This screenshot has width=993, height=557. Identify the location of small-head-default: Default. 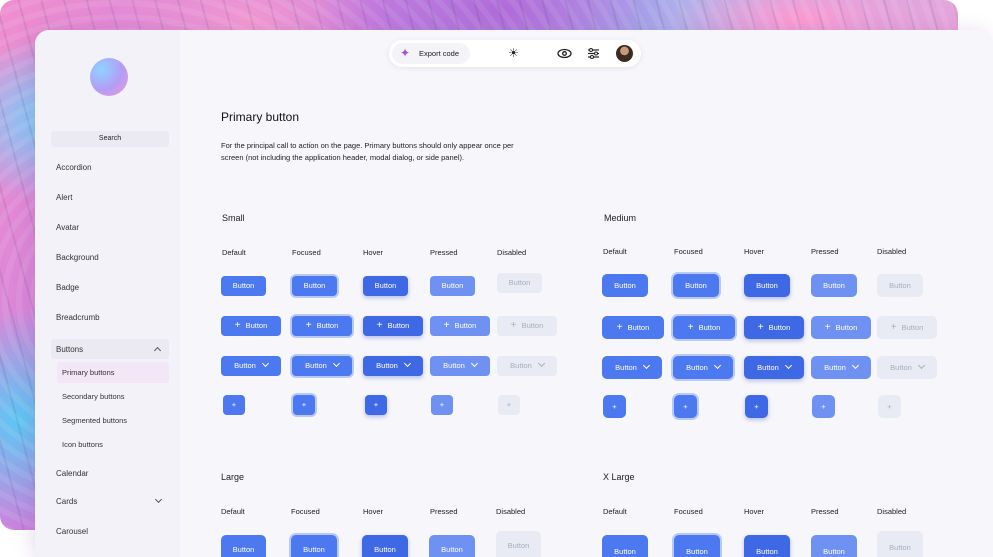
(234, 252).